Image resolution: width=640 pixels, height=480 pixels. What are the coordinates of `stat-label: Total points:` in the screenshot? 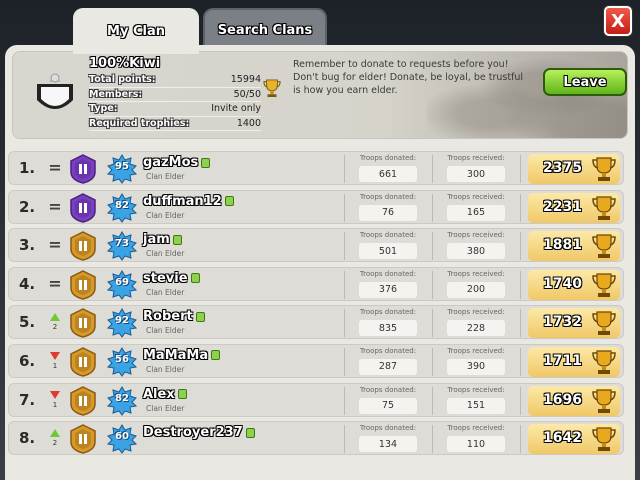 It's located at (122, 80).